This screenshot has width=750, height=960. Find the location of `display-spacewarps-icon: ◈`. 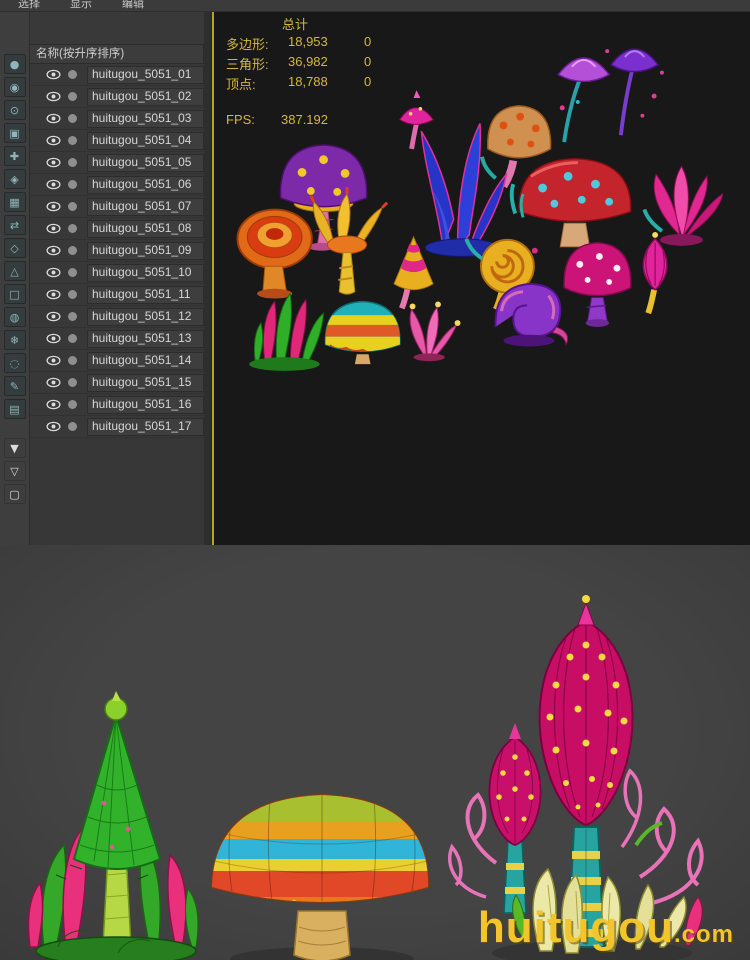

display-spacewarps-icon: ◈ is located at coordinates (14, 179).